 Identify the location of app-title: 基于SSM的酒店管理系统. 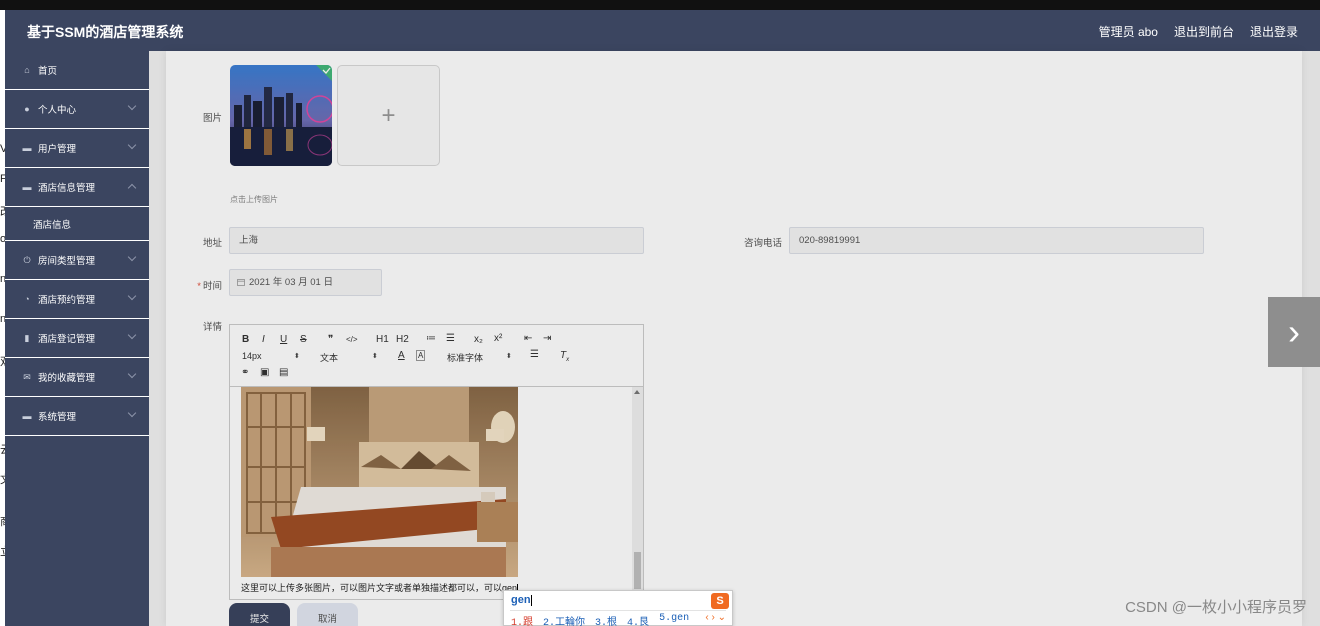
(105, 32).